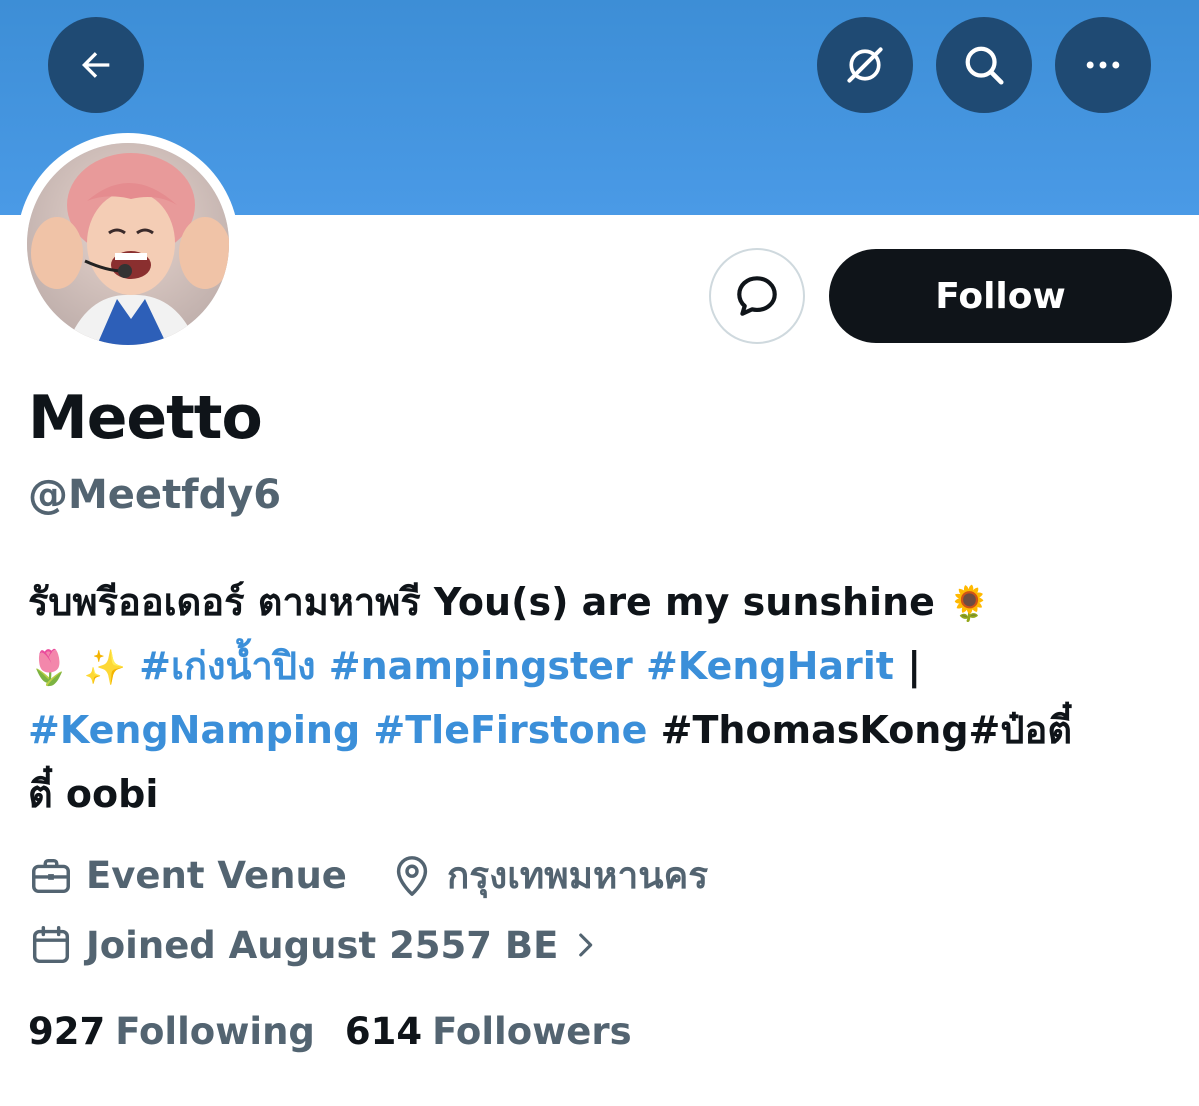  Describe the element at coordinates (93, 794) in the screenshot. I see `bio-text: ตี๋ oobi` at that location.